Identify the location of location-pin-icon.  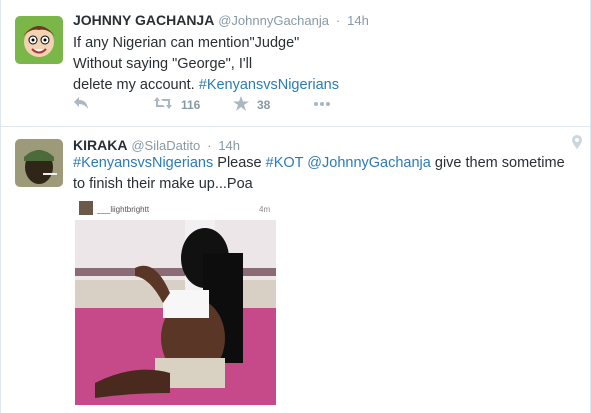
(577, 144).